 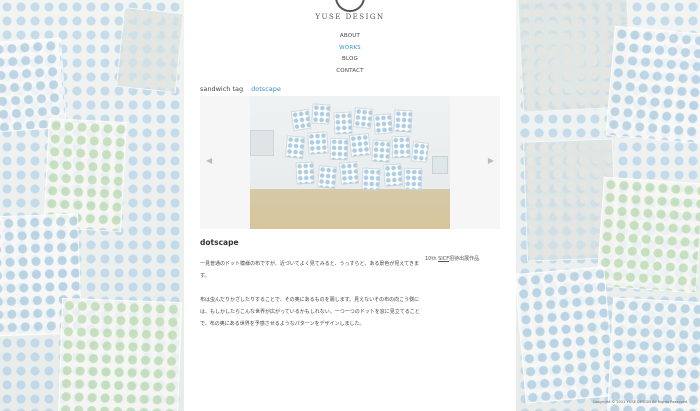 What do you see at coordinates (350, 6) in the screenshot?
I see `logo-mark-icon` at bounding box center [350, 6].